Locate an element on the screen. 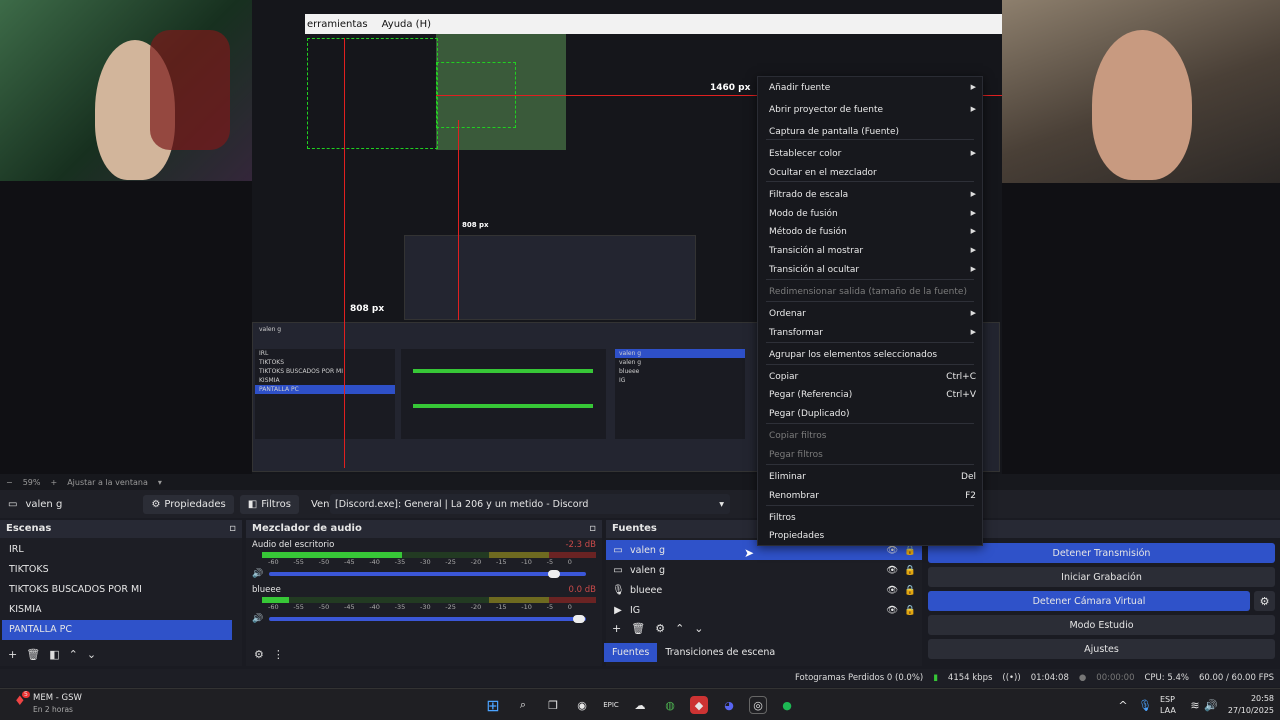 The image size is (1280, 720). context-menu-item: Eliminar Del is located at coordinates (872, 477).